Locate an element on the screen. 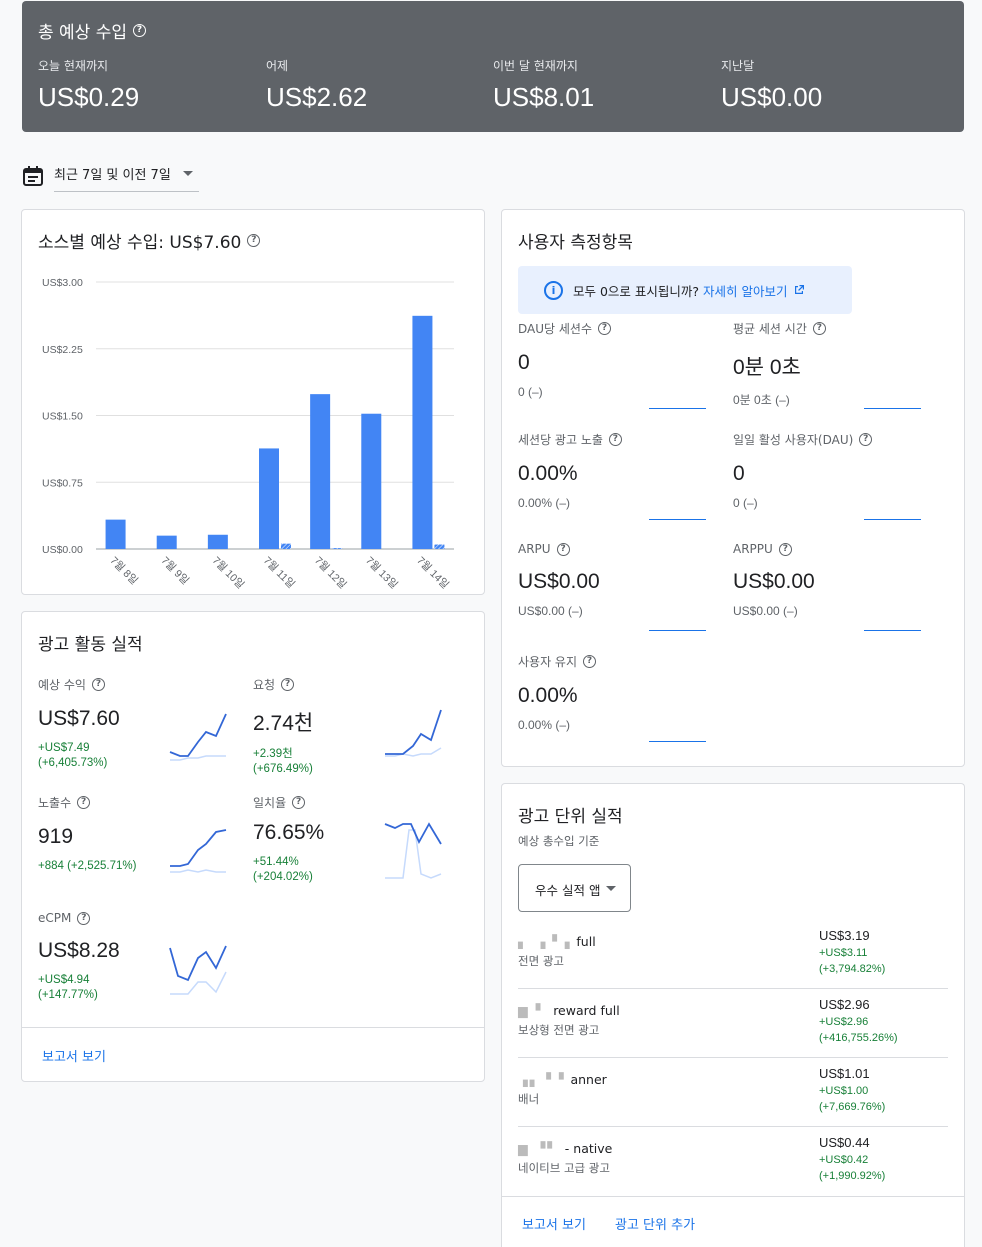 This screenshot has width=982, height=1247. learn-more-link: 자세히 알아보기 is located at coordinates (745, 290).